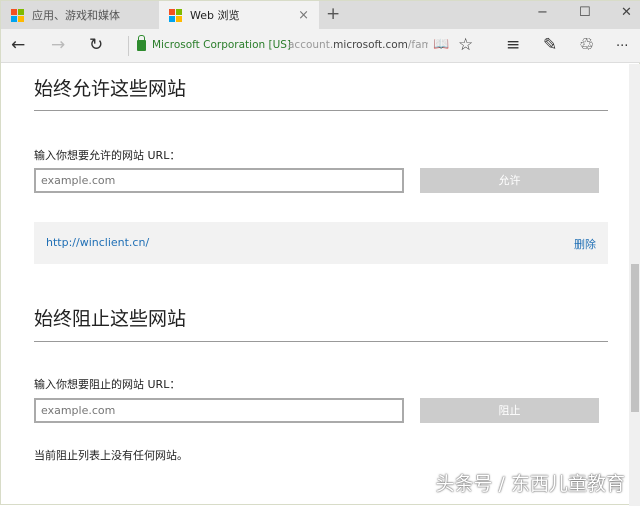  Describe the element at coordinates (320, 15) in the screenshot. I see `tab-bar: 应用、游戏和媒体 Web 浏览 × + − ☐ ✕` at that location.